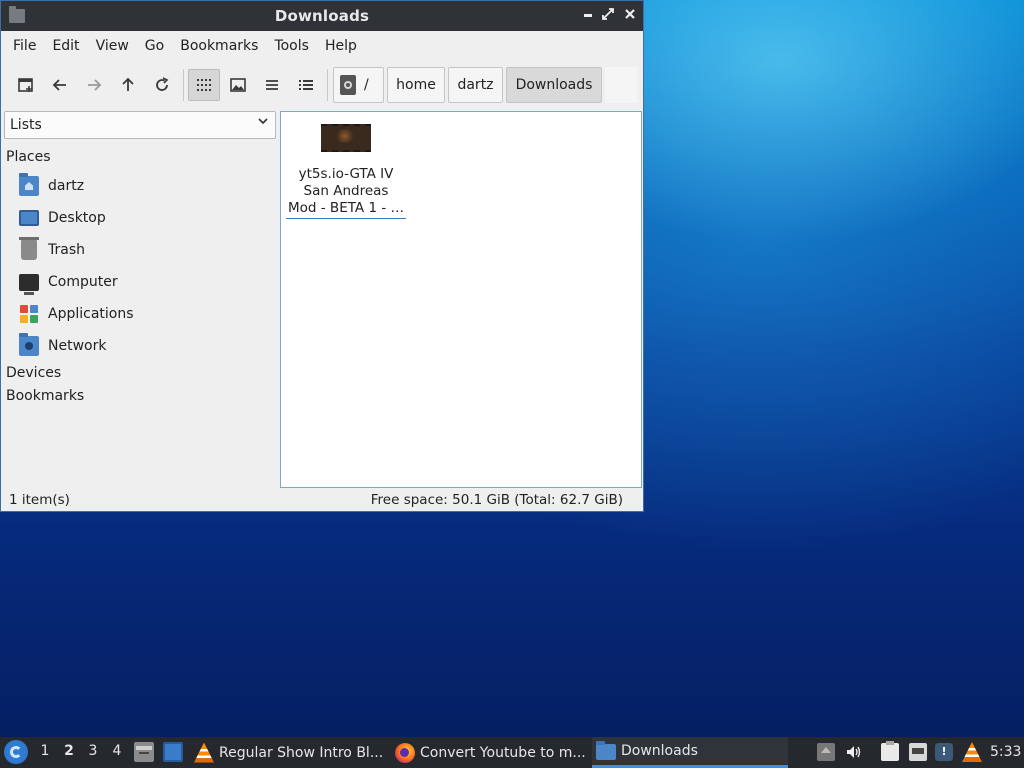 The width and height of the screenshot is (1024, 768). What do you see at coordinates (33, 373) in the screenshot?
I see `devices-section-header: Devices` at bounding box center [33, 373].